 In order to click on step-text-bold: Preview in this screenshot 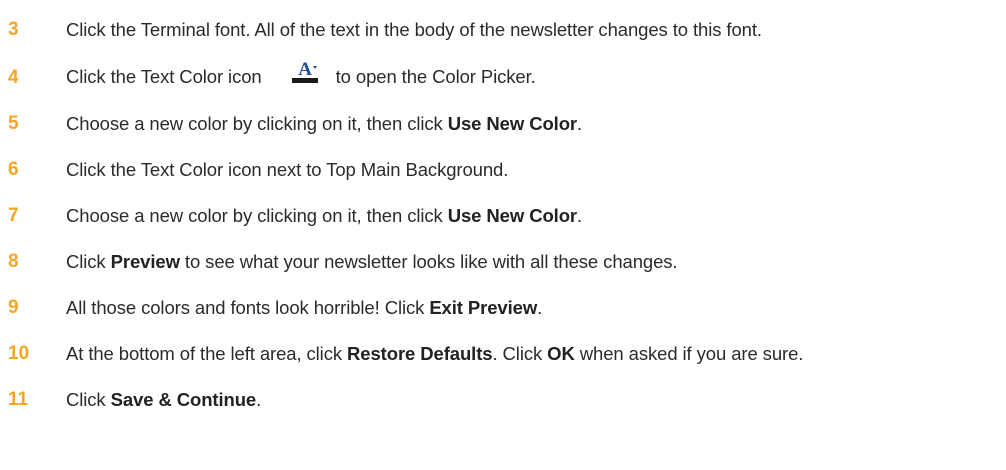, I will do `click(145, 261)`.